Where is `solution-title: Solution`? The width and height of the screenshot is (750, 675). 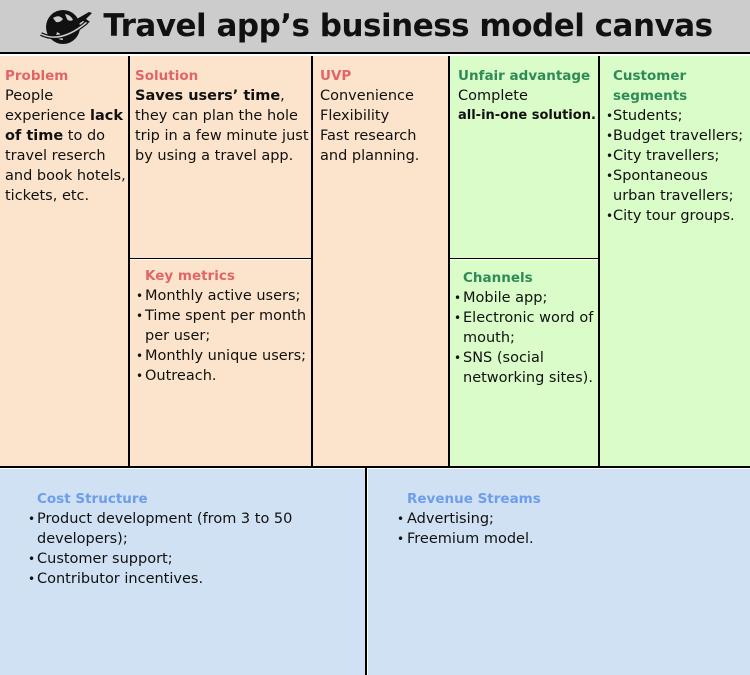
solution-title: Solution is located at coordinates (167, 76).